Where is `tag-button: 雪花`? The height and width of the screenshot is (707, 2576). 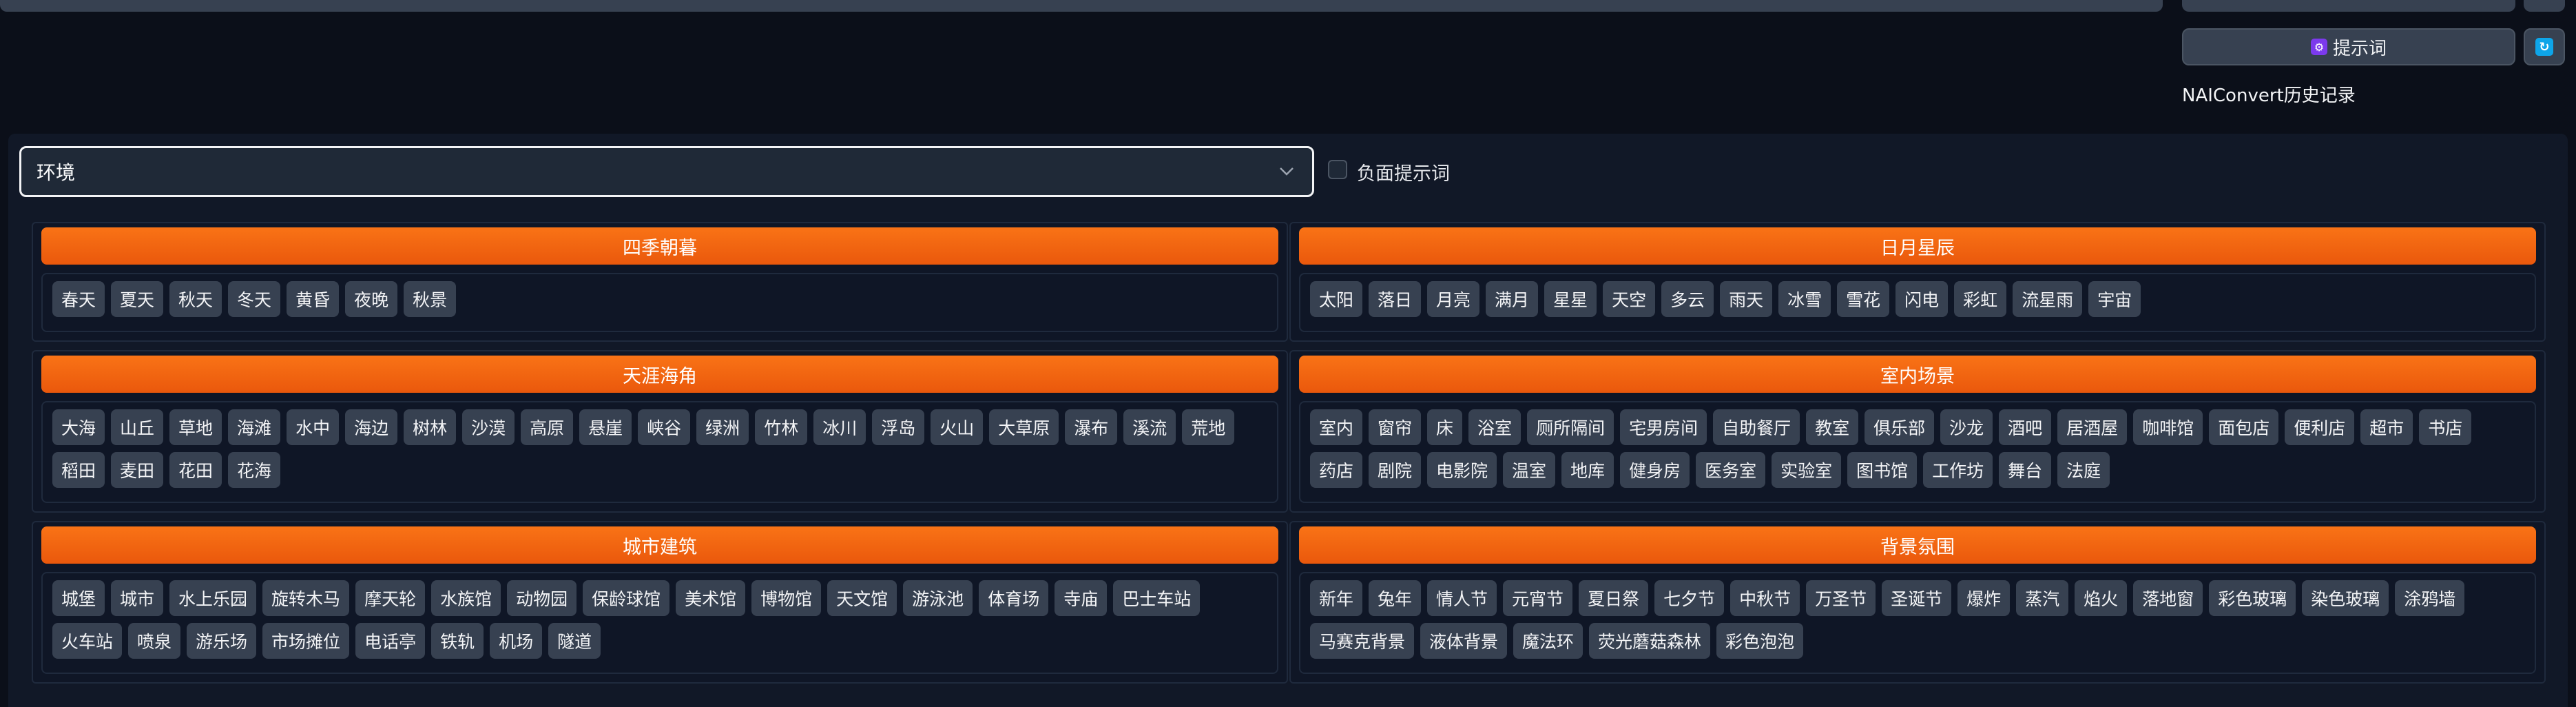 tag-button: 雪花 is located at coordinates (1864, 299).